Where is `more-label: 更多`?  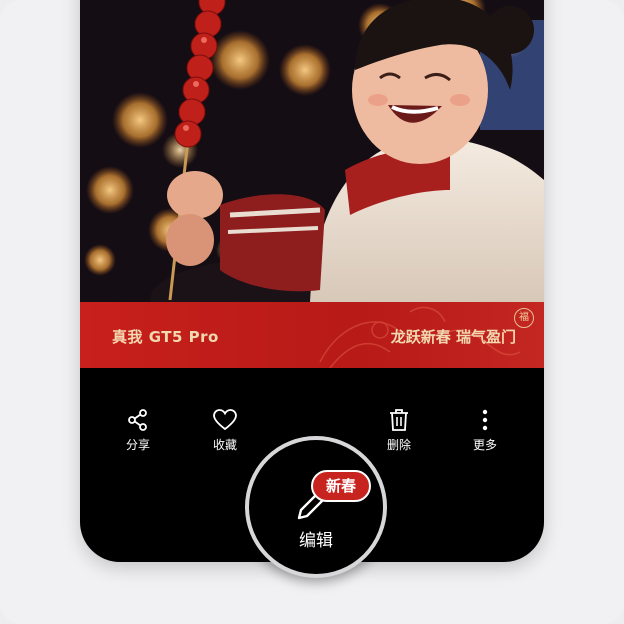
more-label: 更多 is located at coordinates (484, 445).